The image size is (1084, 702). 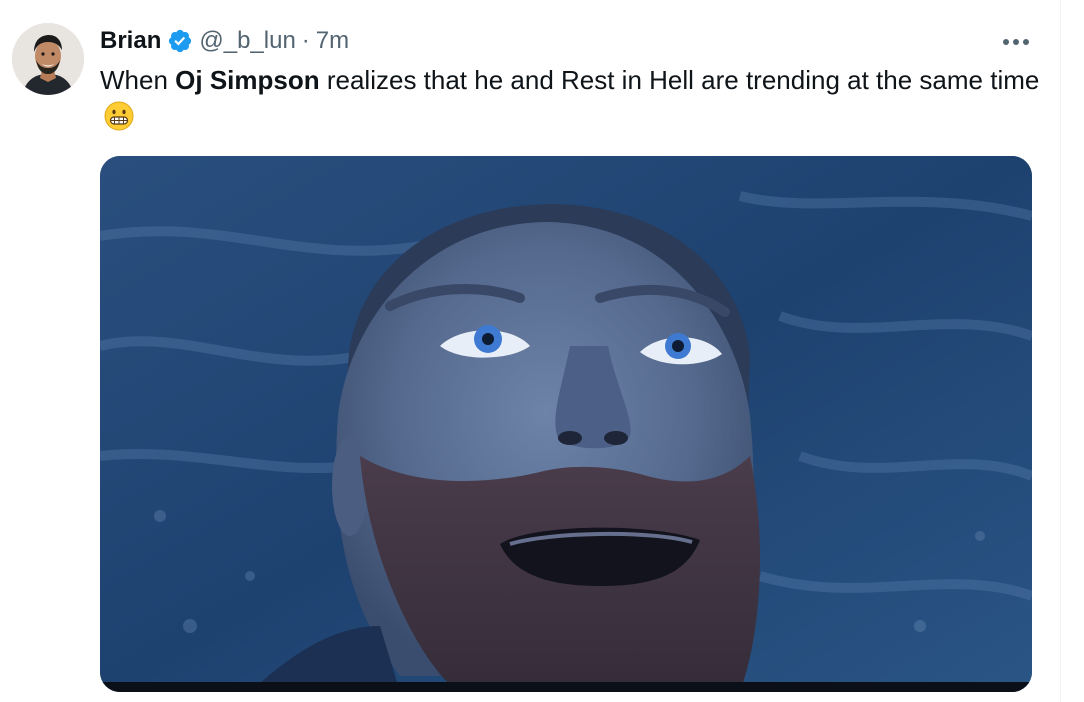 What do you see at coordinates (1016, 42) in the screenshot?
I see `more-options-icon` at bounding box center [1016, 42].